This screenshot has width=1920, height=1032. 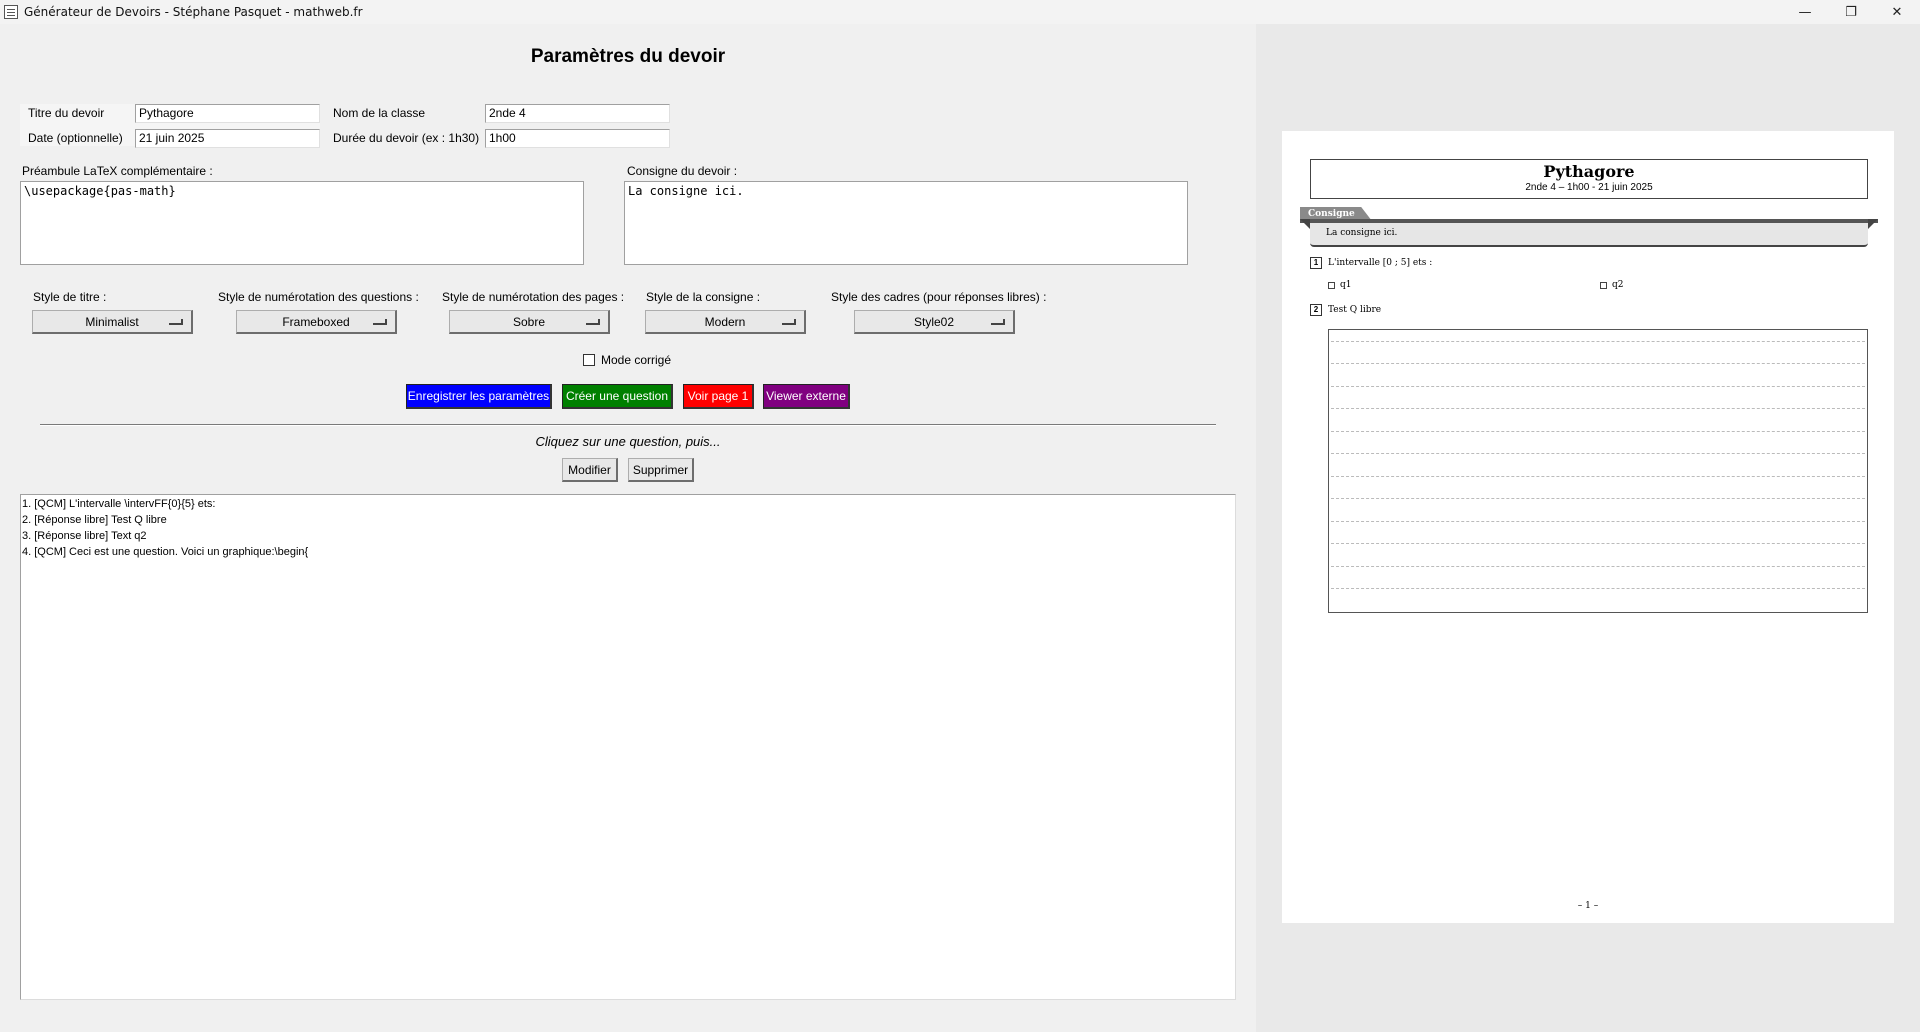 What do you see at coordinates (117, 171) in the screenshot?
I see `preamble-label: Préambule LaTeX complémentaire :` at bounding box center [117, 171].